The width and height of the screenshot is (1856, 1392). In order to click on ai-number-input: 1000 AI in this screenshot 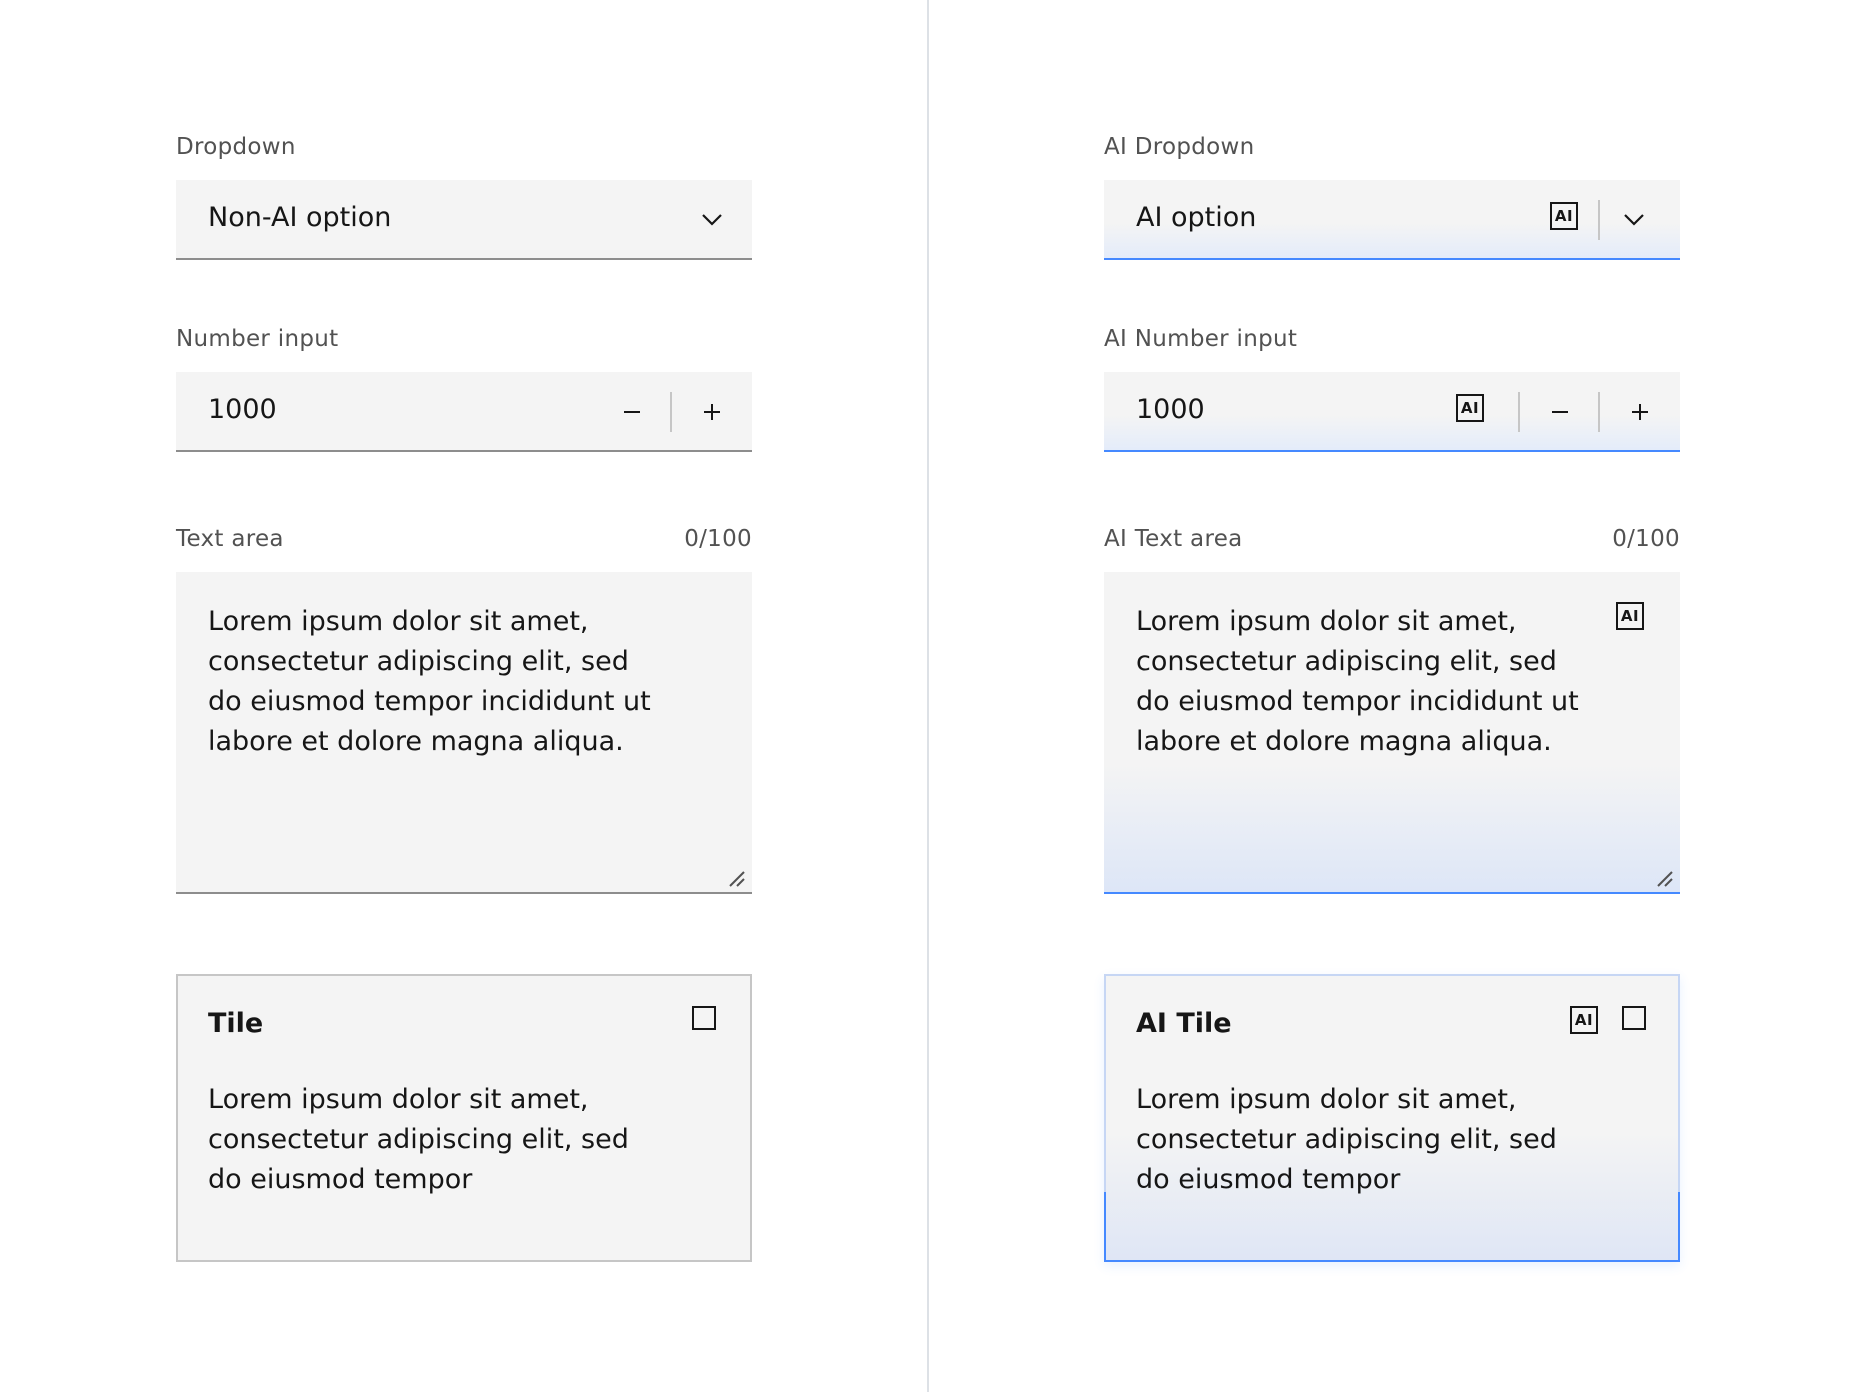, I will do `click(1392, 412)`.